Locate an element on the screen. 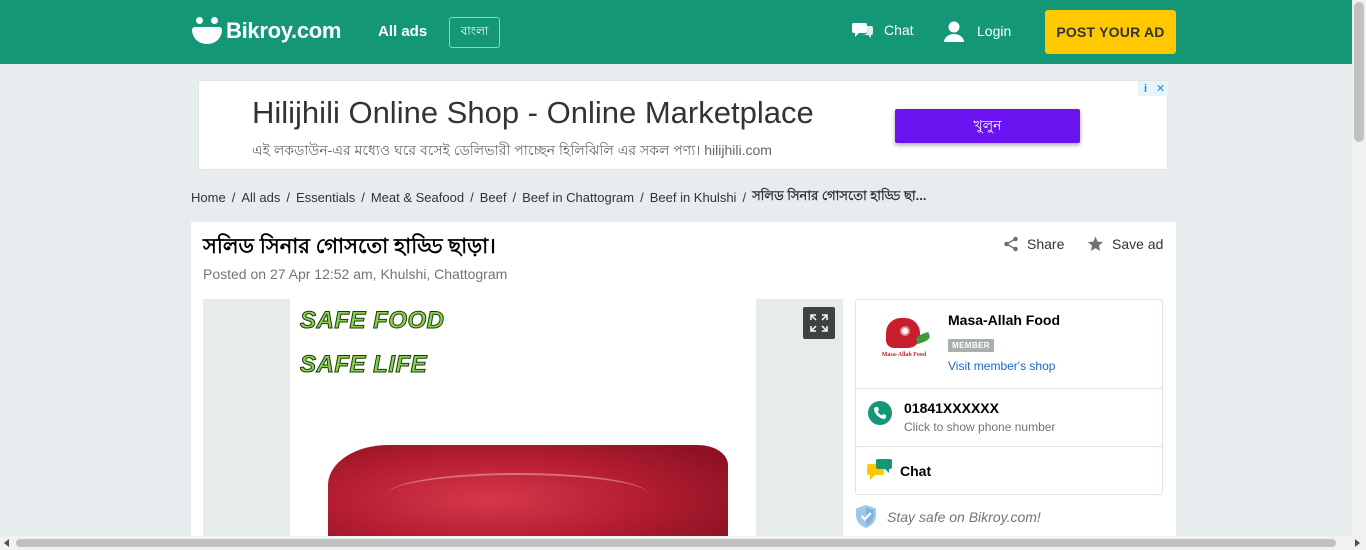 The width and height of the screenshot is (1366, 550). ad-info-icon: i is located at coordinates (1145, 88).